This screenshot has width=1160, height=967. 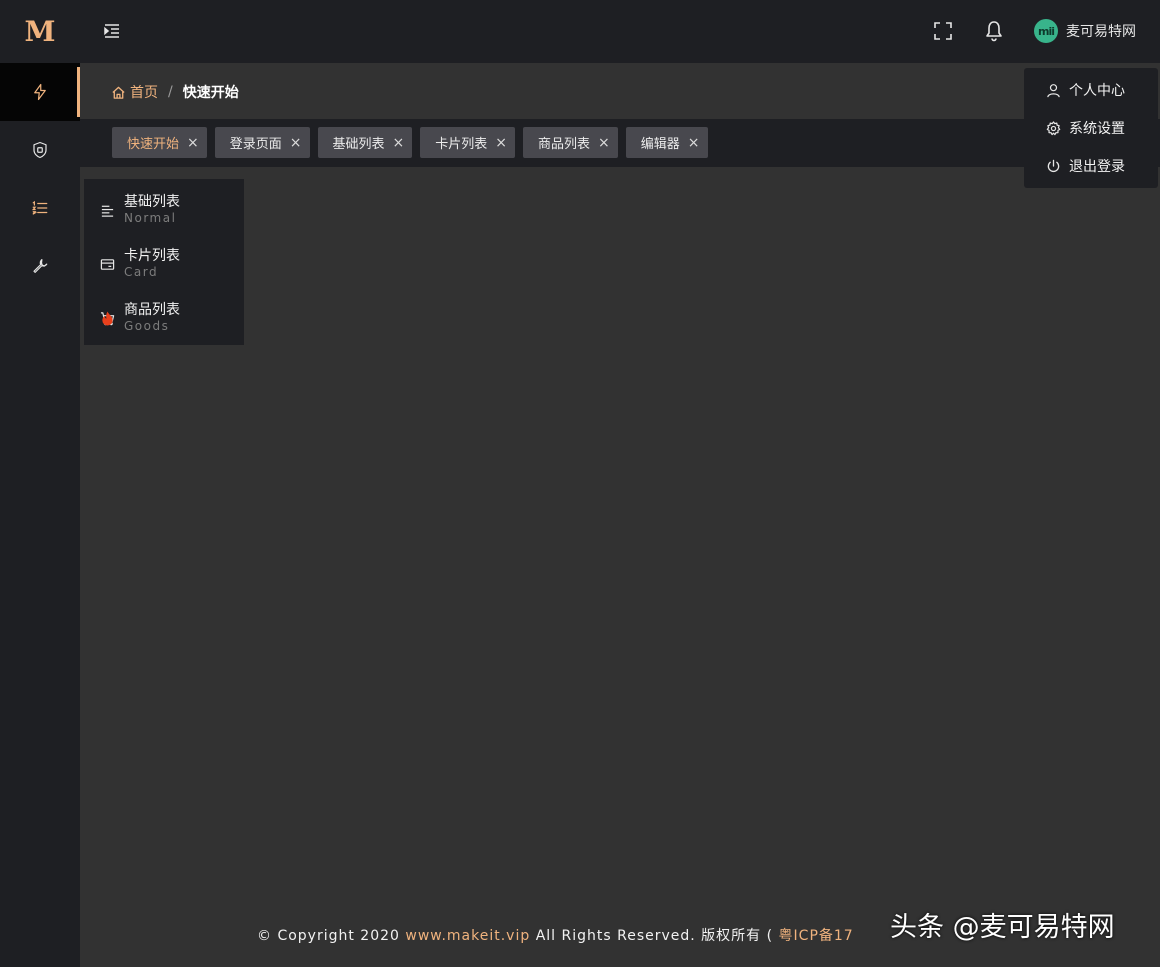 I want to click on top-header: mii 麦可易特网, so click(x=620, y=31).